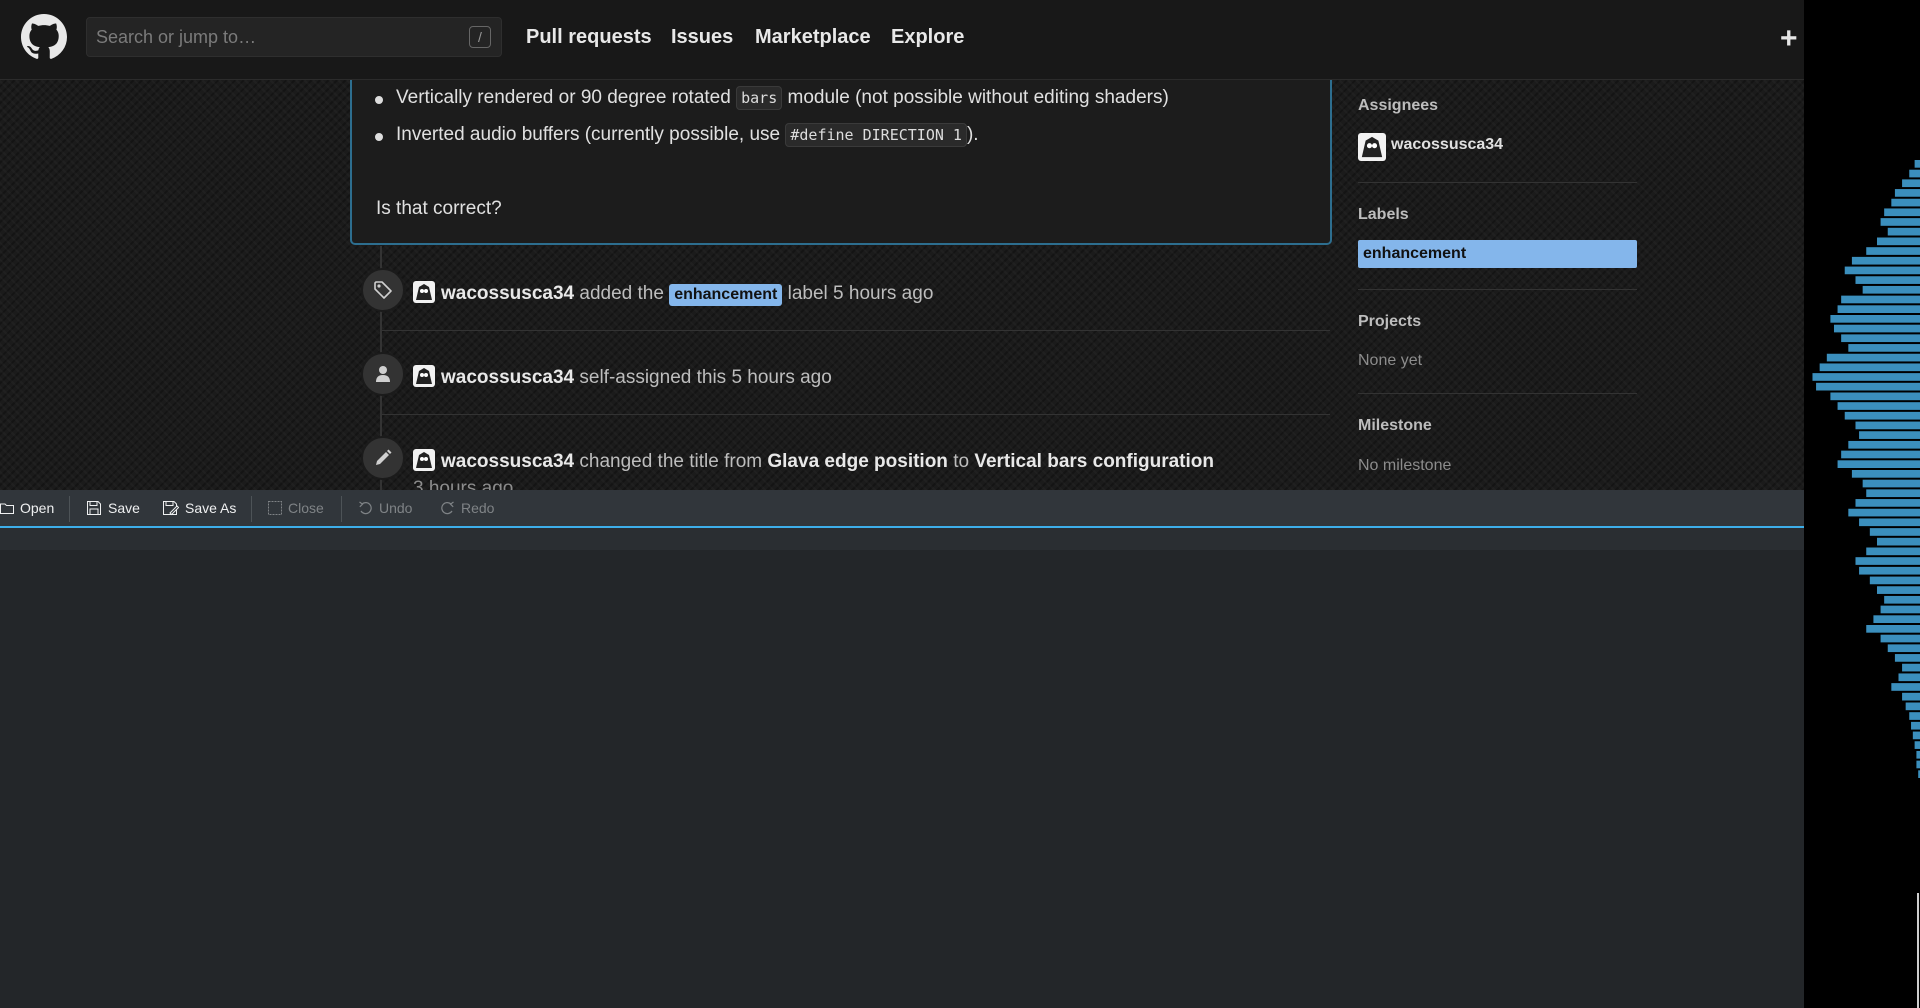 The height and width of the screenshot is (1008, 1920). I want to click on event-text: changed the title from, so click(671, 461).